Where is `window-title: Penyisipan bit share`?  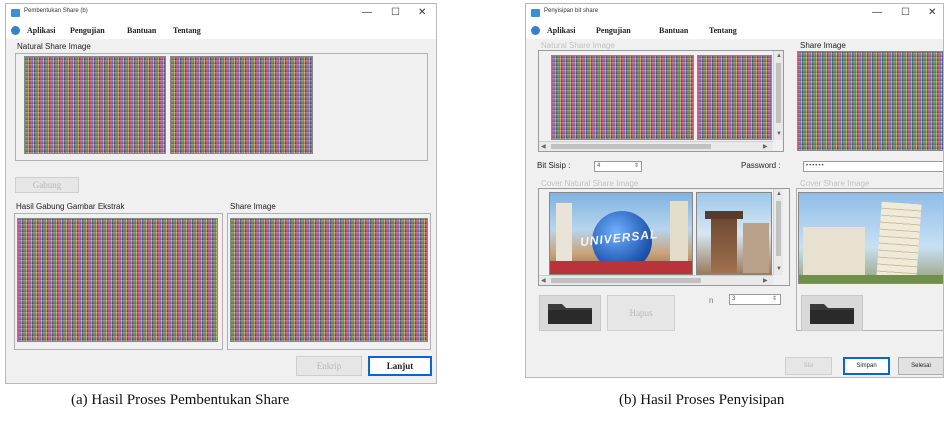
window-title: Penyisipan bit share is located at coordinates (571, 11).